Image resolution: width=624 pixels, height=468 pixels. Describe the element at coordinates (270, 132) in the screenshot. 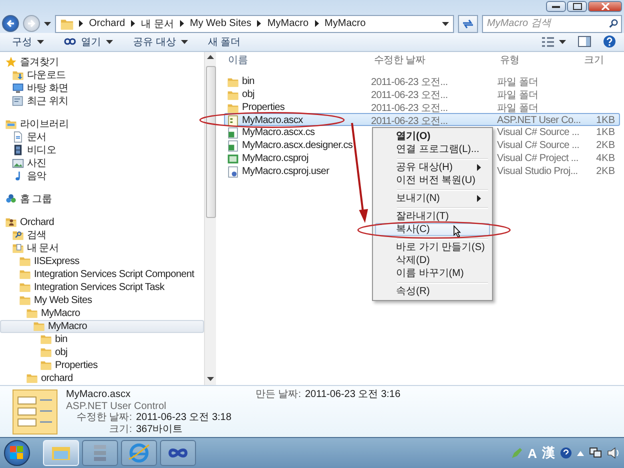

I see `file-name: MyMacro.ascx.cs` at that location.